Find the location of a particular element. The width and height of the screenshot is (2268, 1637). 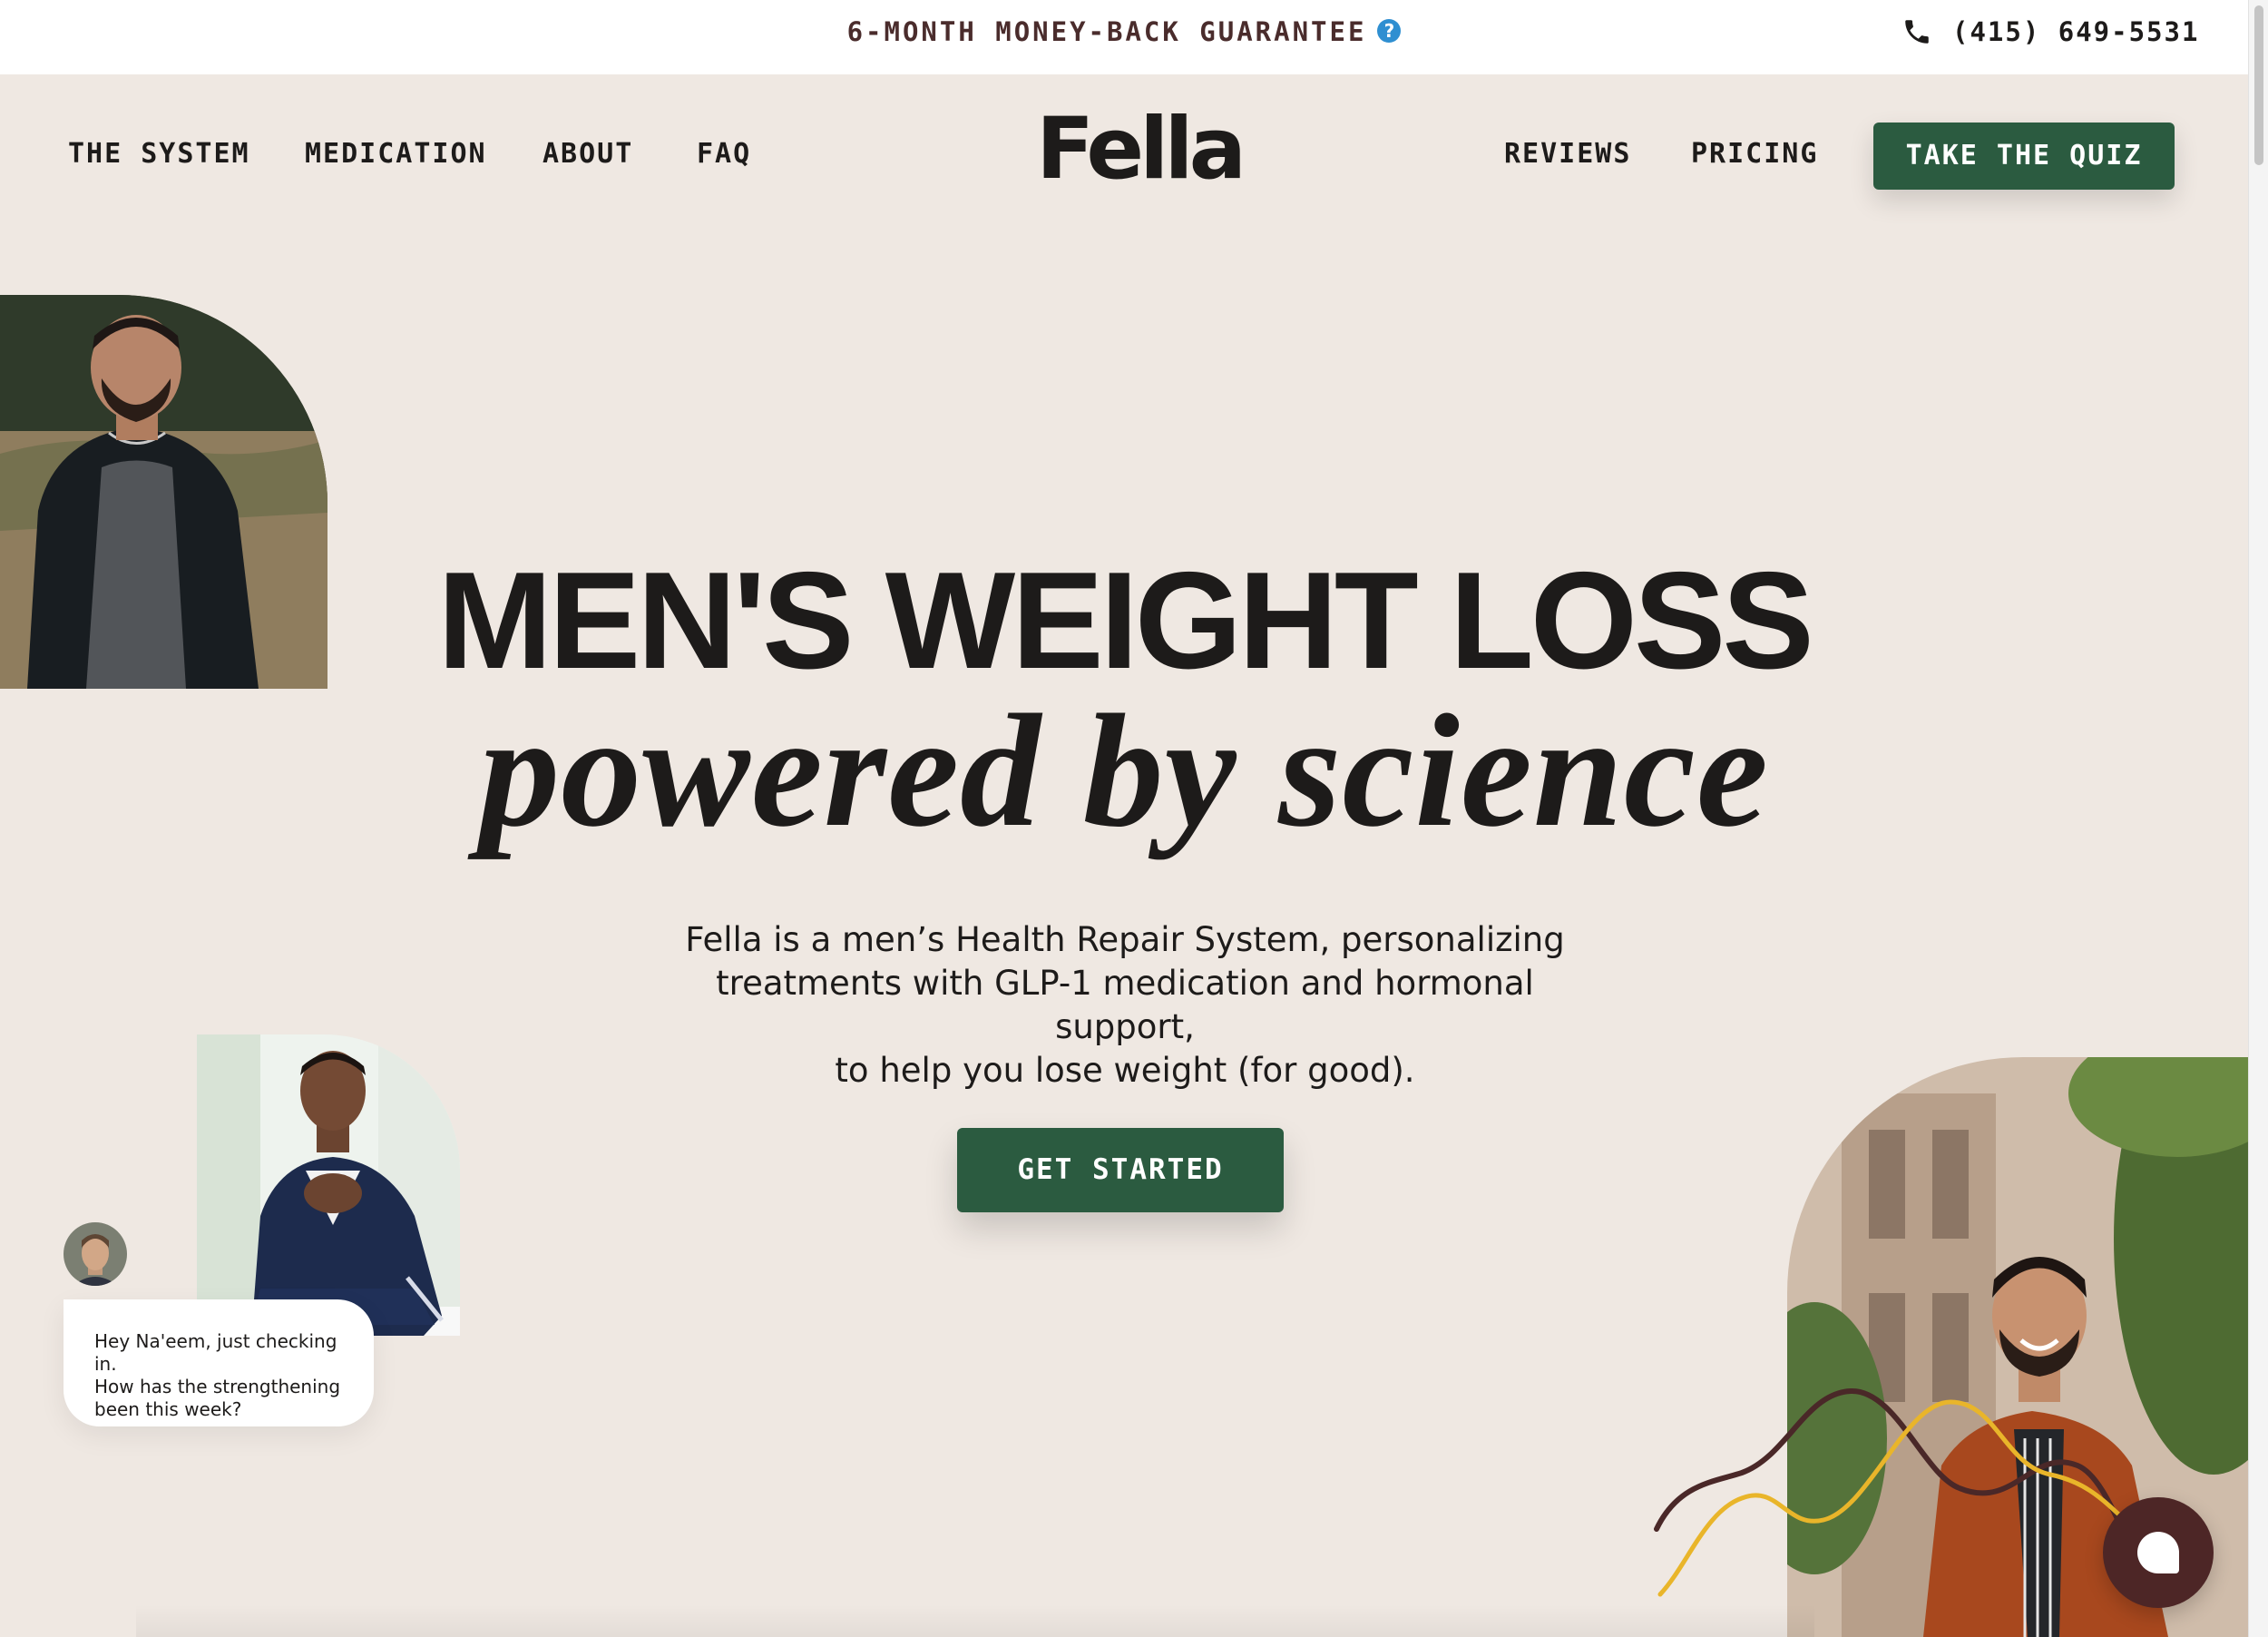

chat-bubble-icon is located at coordinates (2158, 1552).